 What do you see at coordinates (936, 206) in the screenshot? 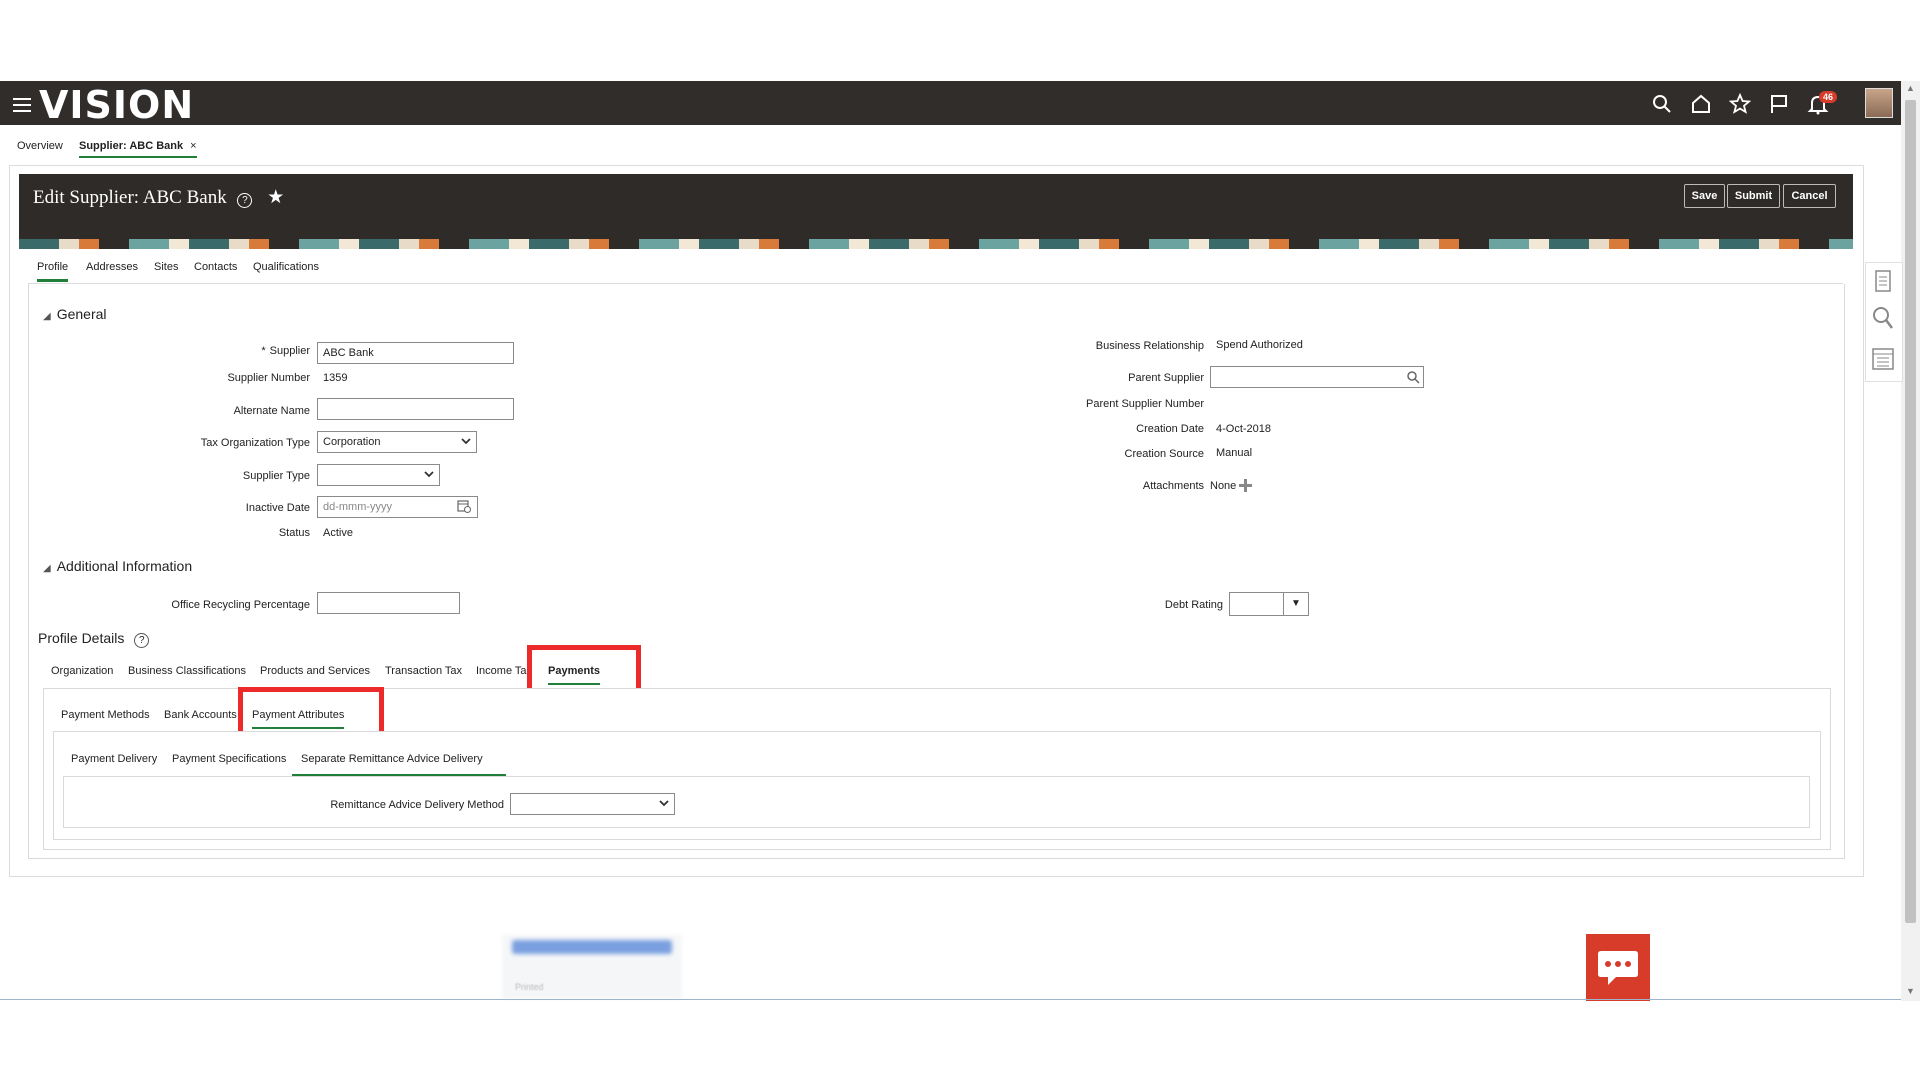
I see `page-header` at bounding box center [936, 206].